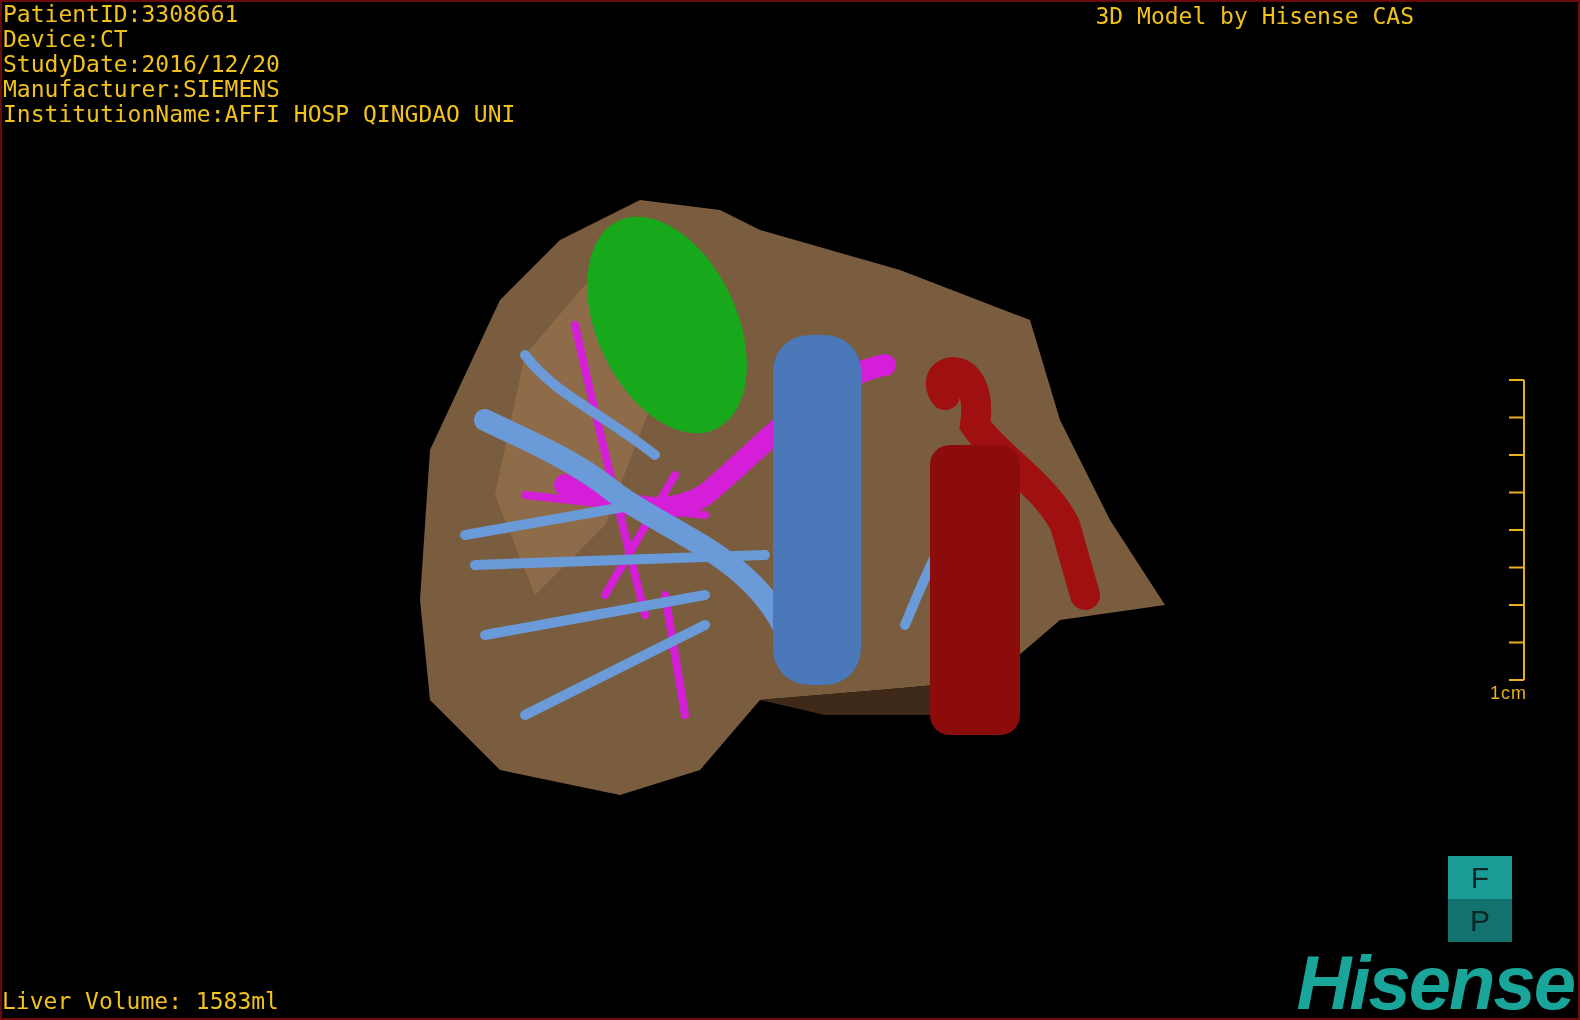  Describe the element at coordinates (1480, 920) in the screenshot. I see `orientation-posterior-label: P` at that location.